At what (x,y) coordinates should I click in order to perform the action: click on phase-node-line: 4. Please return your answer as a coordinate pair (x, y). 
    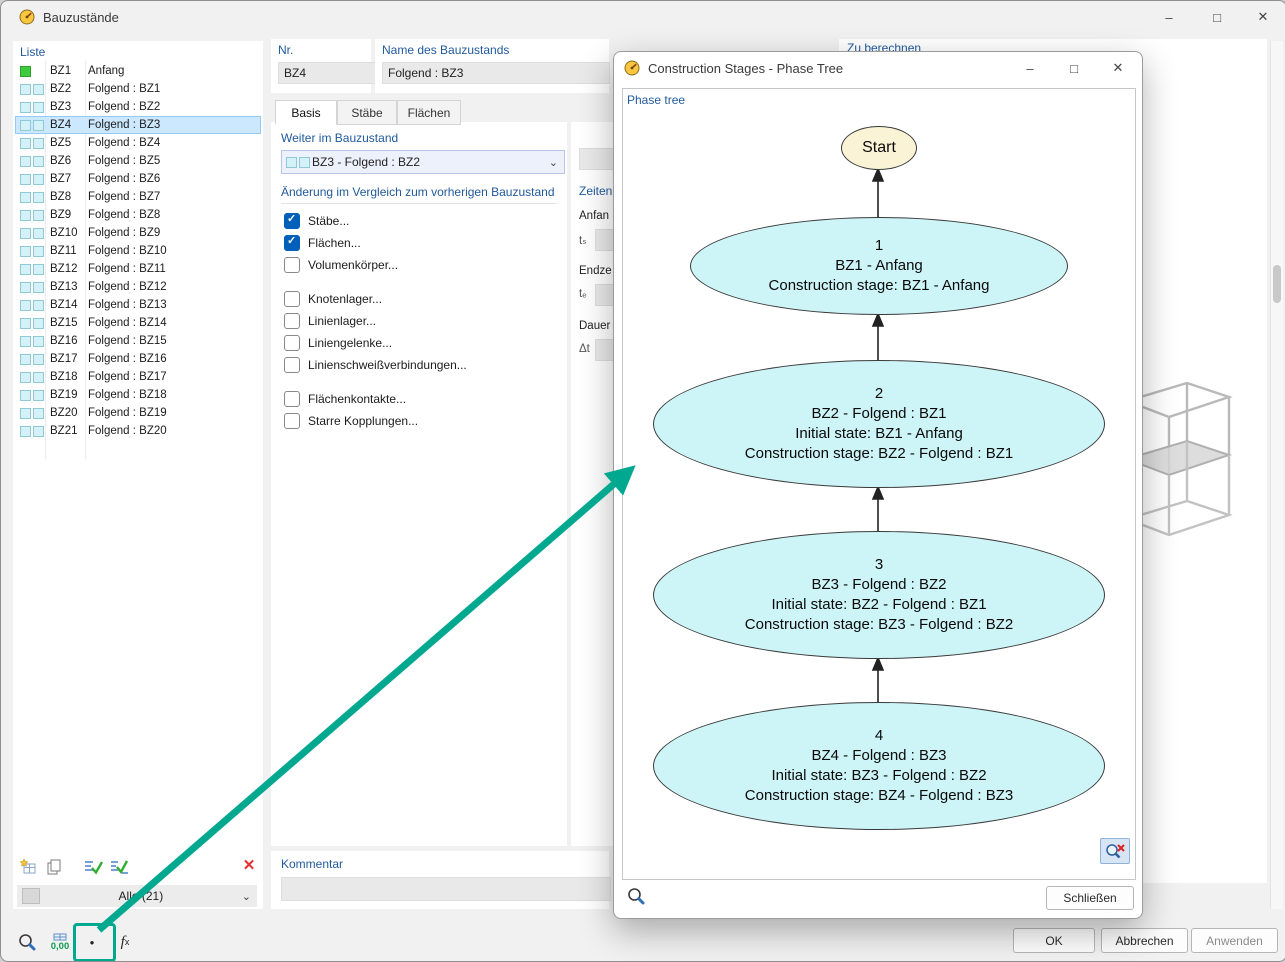
    Looking at the image, I should click on (879, 735).